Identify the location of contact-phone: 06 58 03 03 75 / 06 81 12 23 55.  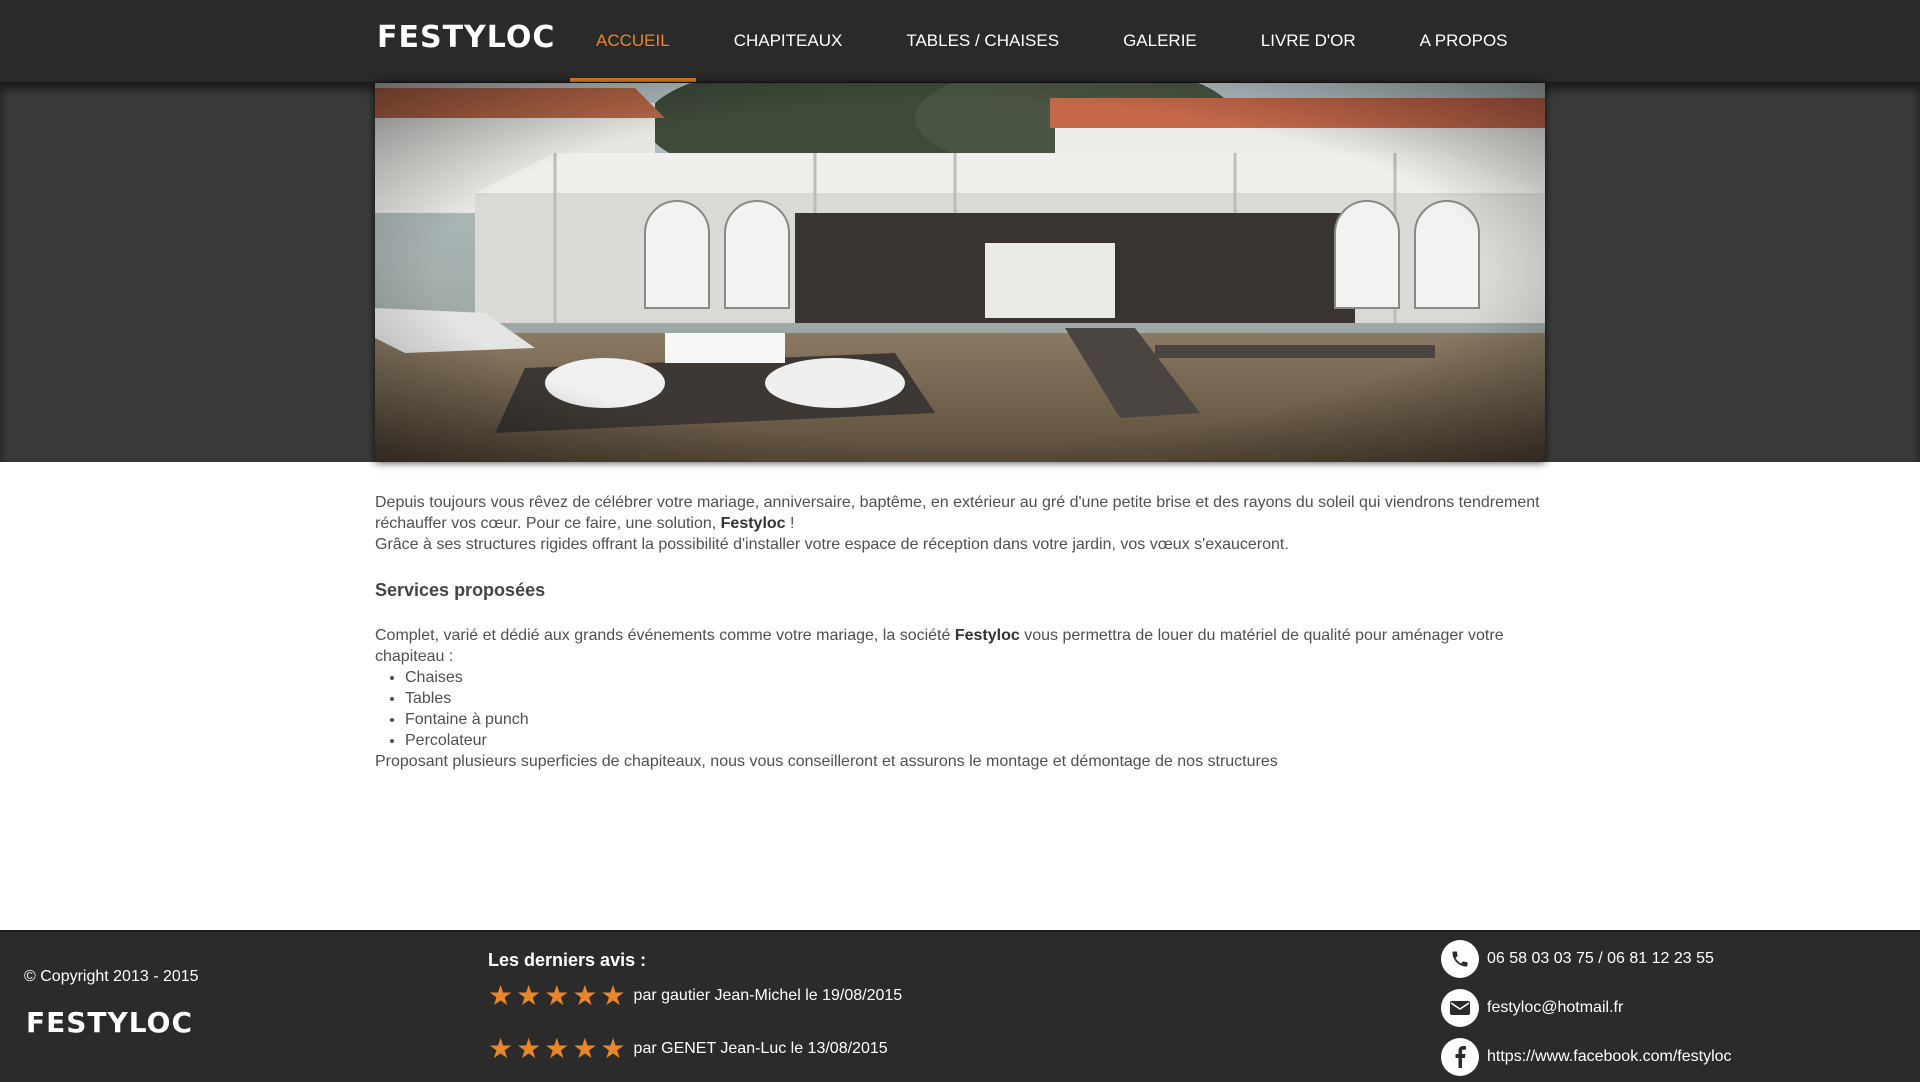
(1577, 959).